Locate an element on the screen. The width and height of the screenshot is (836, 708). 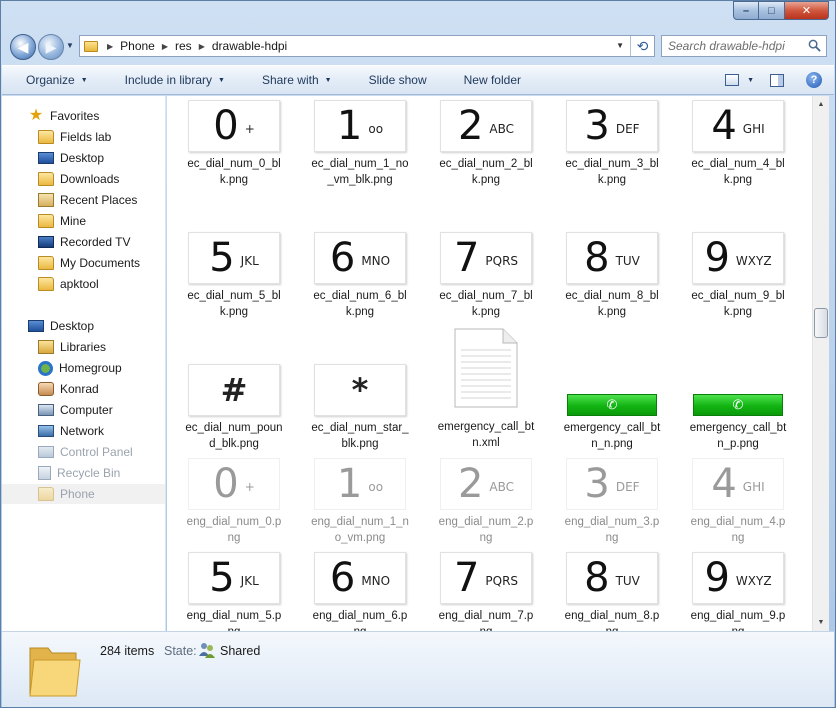
maximize-button: □ is located at coordinates (772, 10).